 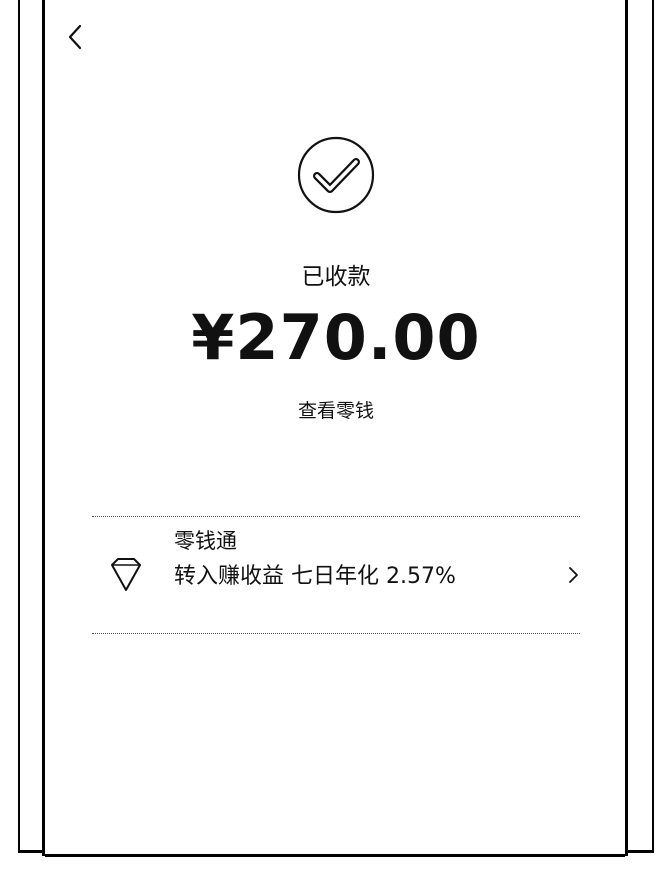 I want to click on view-change-link: 查看零钱, so click(x=336, y=411).